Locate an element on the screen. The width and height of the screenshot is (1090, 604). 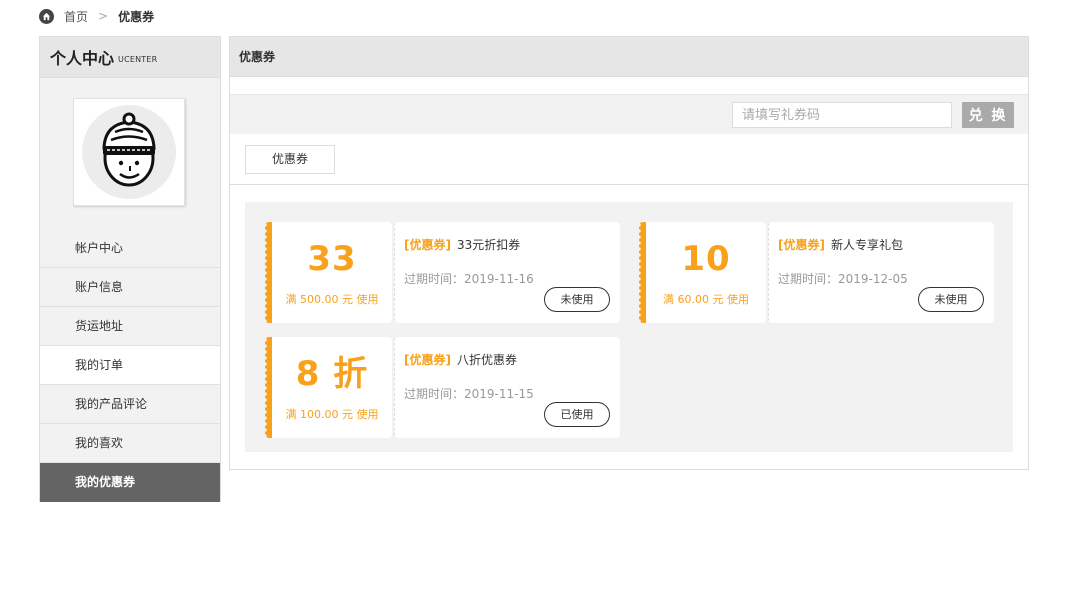
coupon-condition: 满 500.00 元 使用 is located at coordinates (332, 299).